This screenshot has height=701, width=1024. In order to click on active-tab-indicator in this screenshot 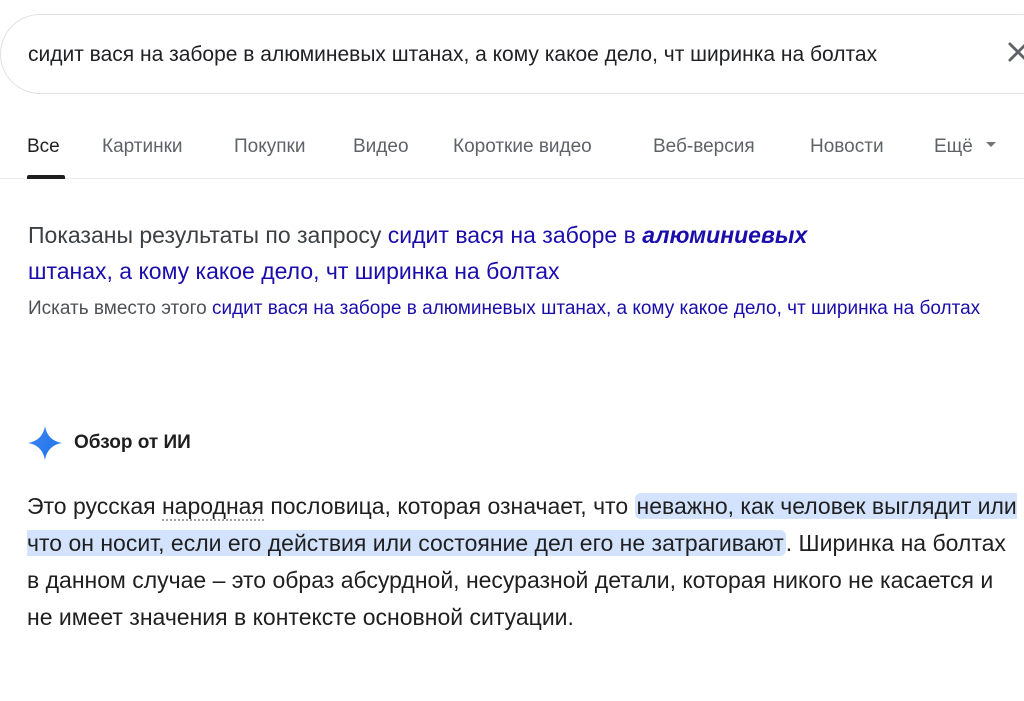, I will do `click(46, 177)`.